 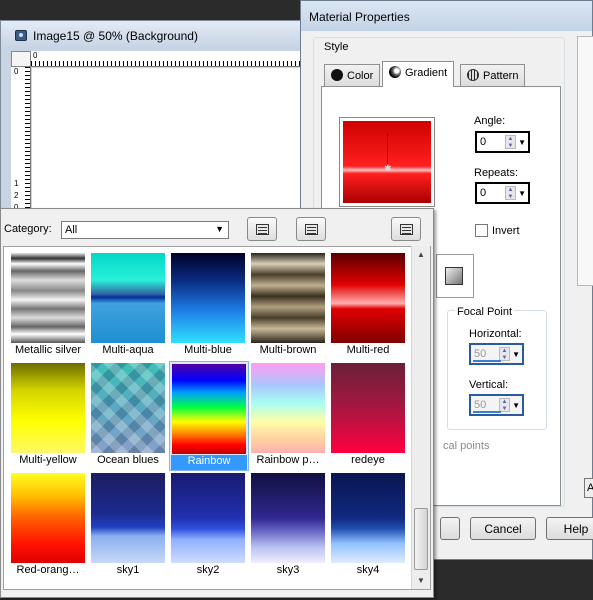 What do you see at coordinates (421, 254) in the screenshot?
I see `scroll-up-arrow-icon: ▲` at bounding box center [421, 254].